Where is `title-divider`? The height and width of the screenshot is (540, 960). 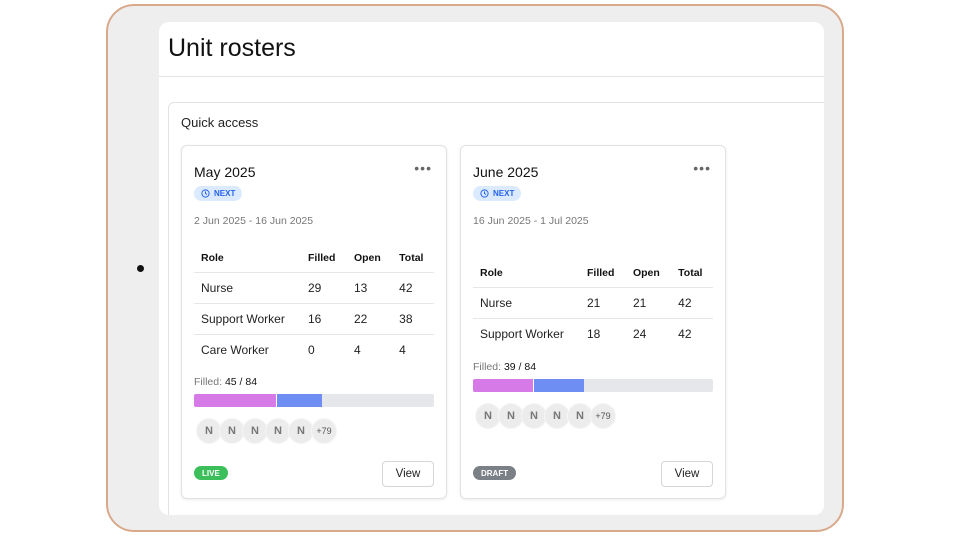 title-divider is located at coordinates (491, 76).